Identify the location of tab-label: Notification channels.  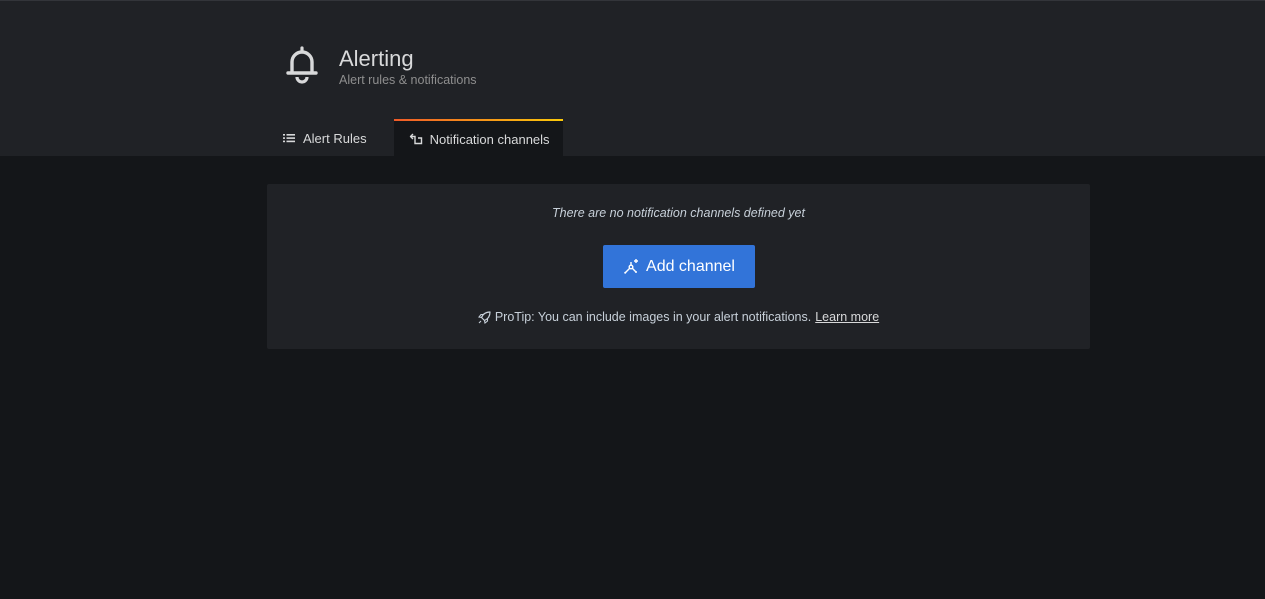
(489, 139).